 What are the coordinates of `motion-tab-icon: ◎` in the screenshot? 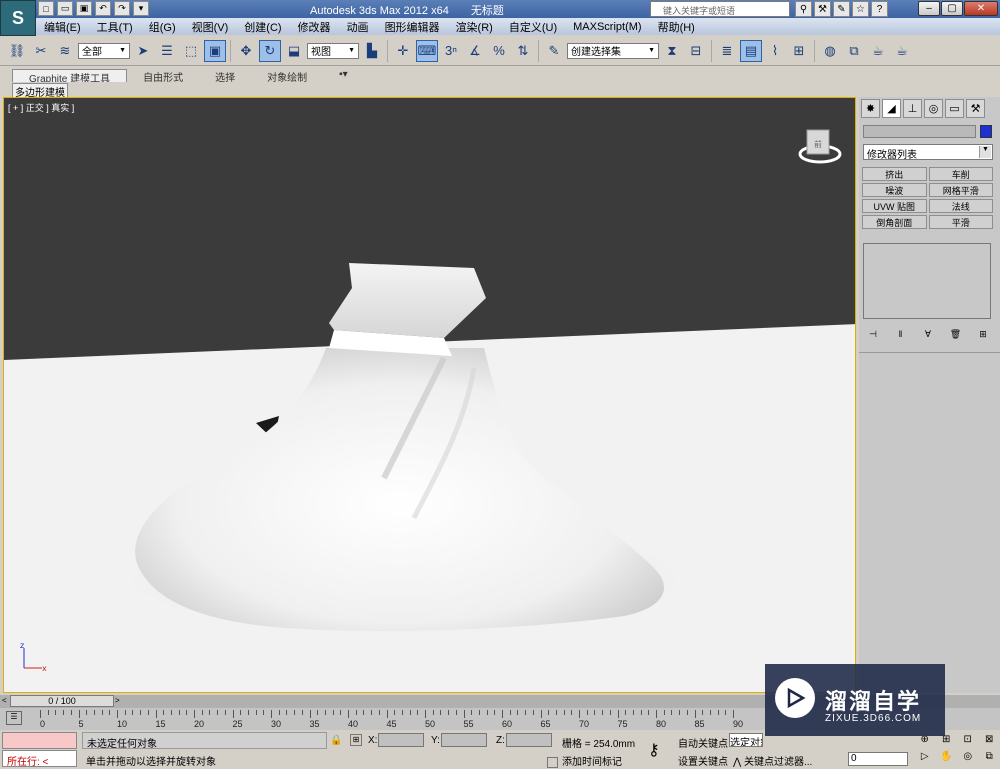 It's located at (933, 108).